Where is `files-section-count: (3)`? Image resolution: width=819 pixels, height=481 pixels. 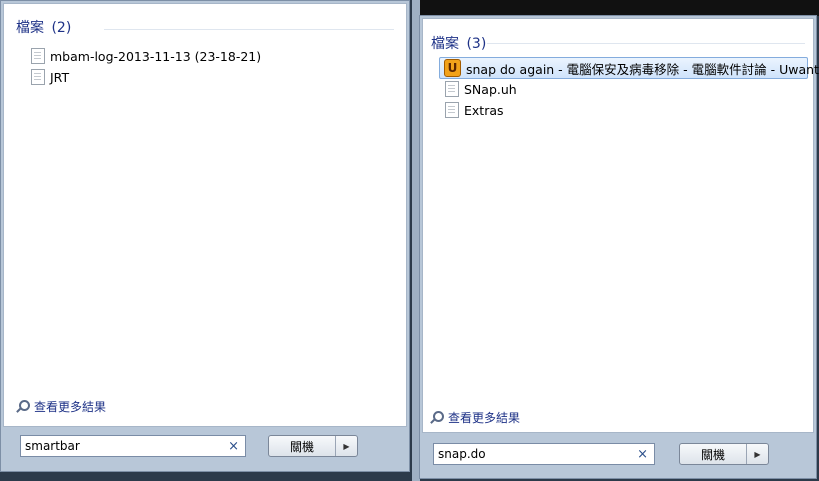 files-section-count: (3) is located at coordinates (476, 44).